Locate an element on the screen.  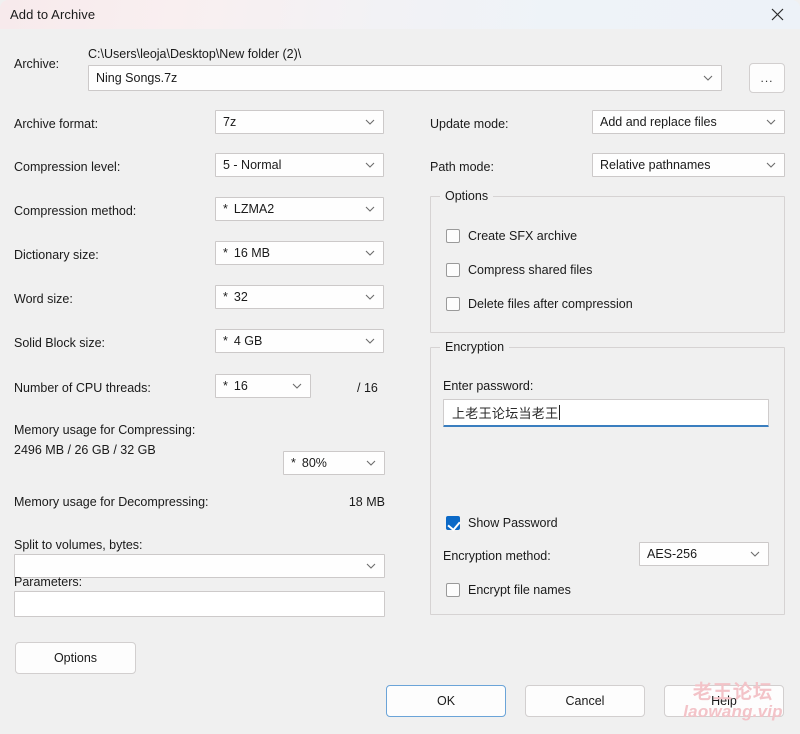
compression-method-label: Compression method: is located at coordinates (75, 211).